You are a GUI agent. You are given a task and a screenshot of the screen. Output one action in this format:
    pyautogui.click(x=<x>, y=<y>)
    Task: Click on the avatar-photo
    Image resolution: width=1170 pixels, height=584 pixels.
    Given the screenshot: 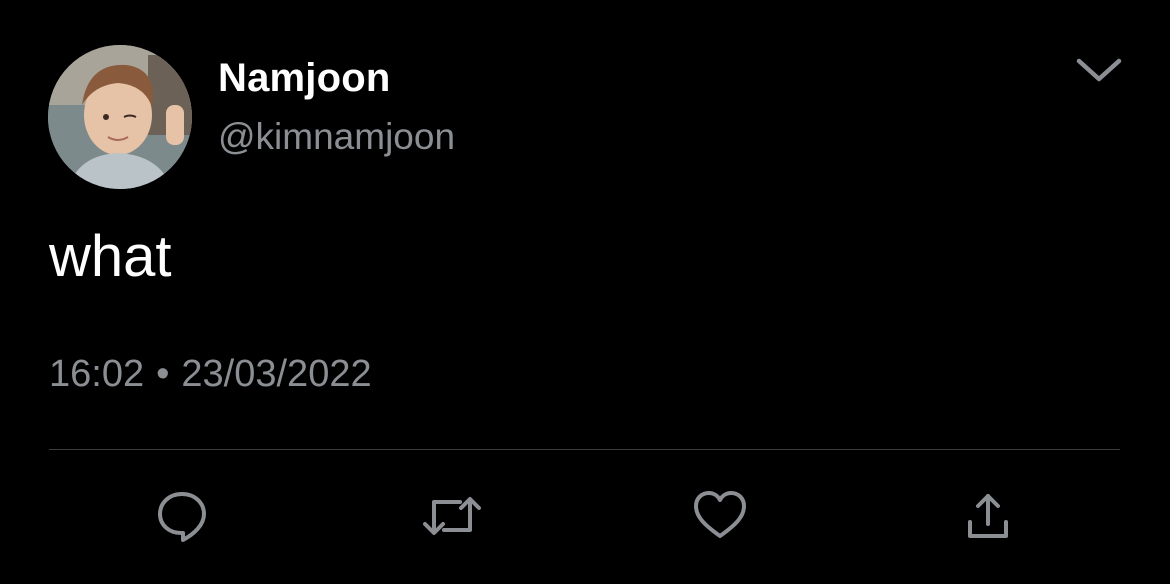 What is the action you would take?
    pyautogui.click(x=120, y=117)
    